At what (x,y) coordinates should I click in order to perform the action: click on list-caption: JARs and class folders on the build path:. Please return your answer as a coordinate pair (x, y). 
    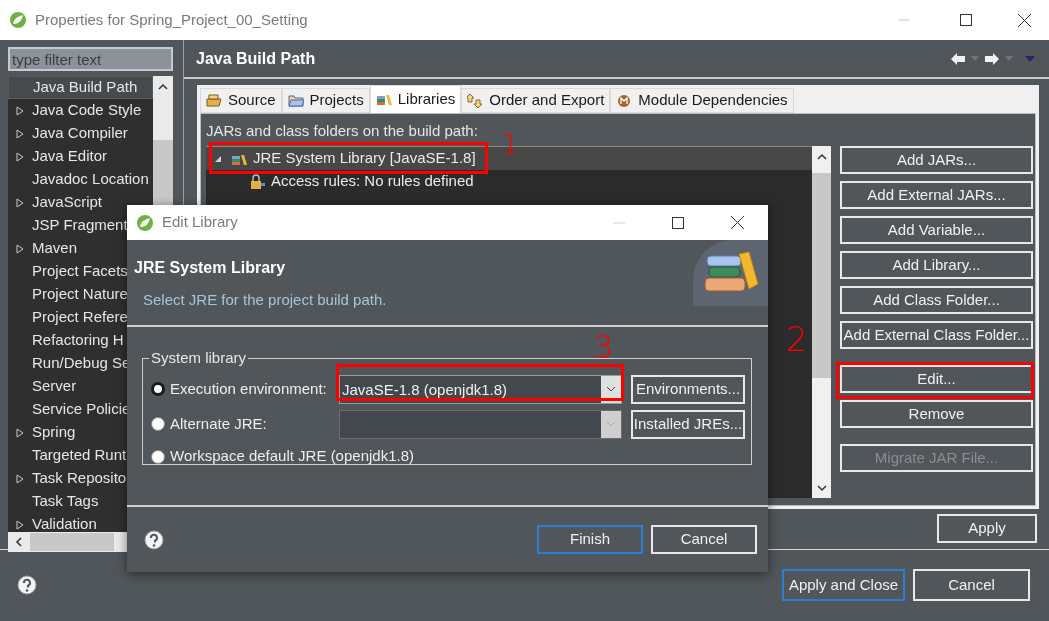
    Looking at the image, I should click on (342, 130).